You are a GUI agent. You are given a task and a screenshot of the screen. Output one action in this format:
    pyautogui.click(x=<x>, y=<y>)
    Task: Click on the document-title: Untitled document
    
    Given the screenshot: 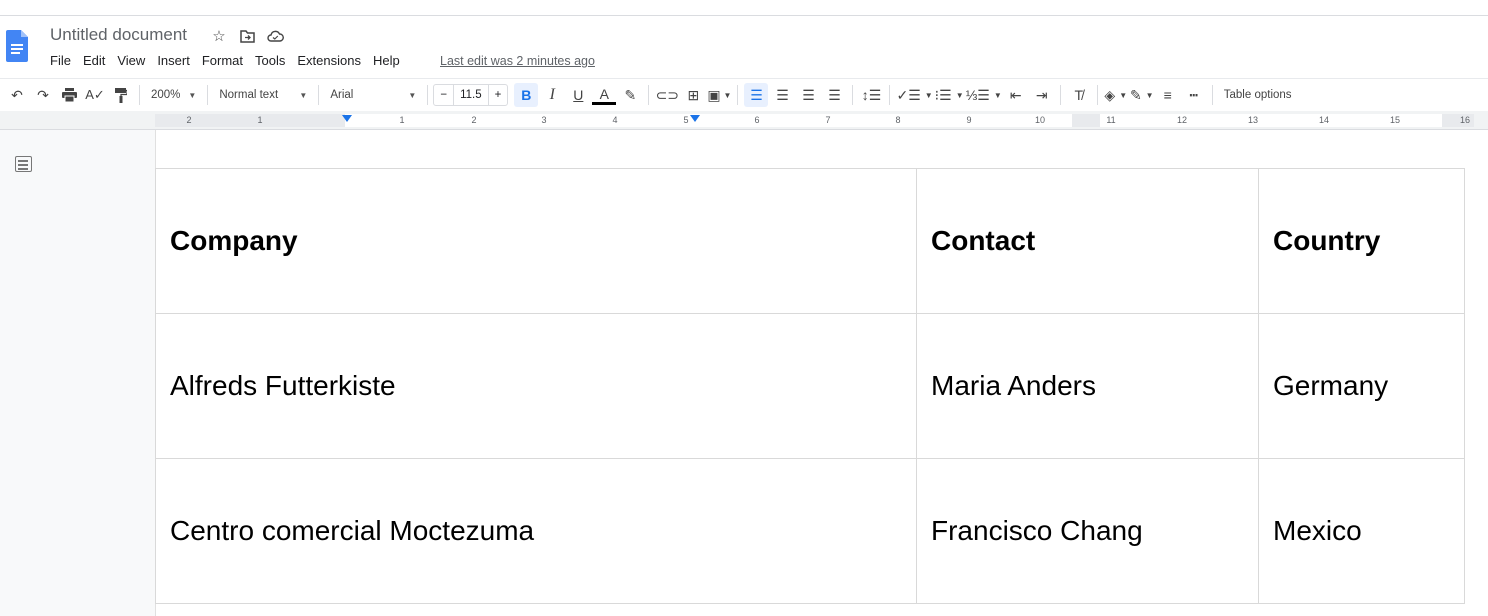 What is the action you would take?
    pyautogui.click(x=118, y=35)
    